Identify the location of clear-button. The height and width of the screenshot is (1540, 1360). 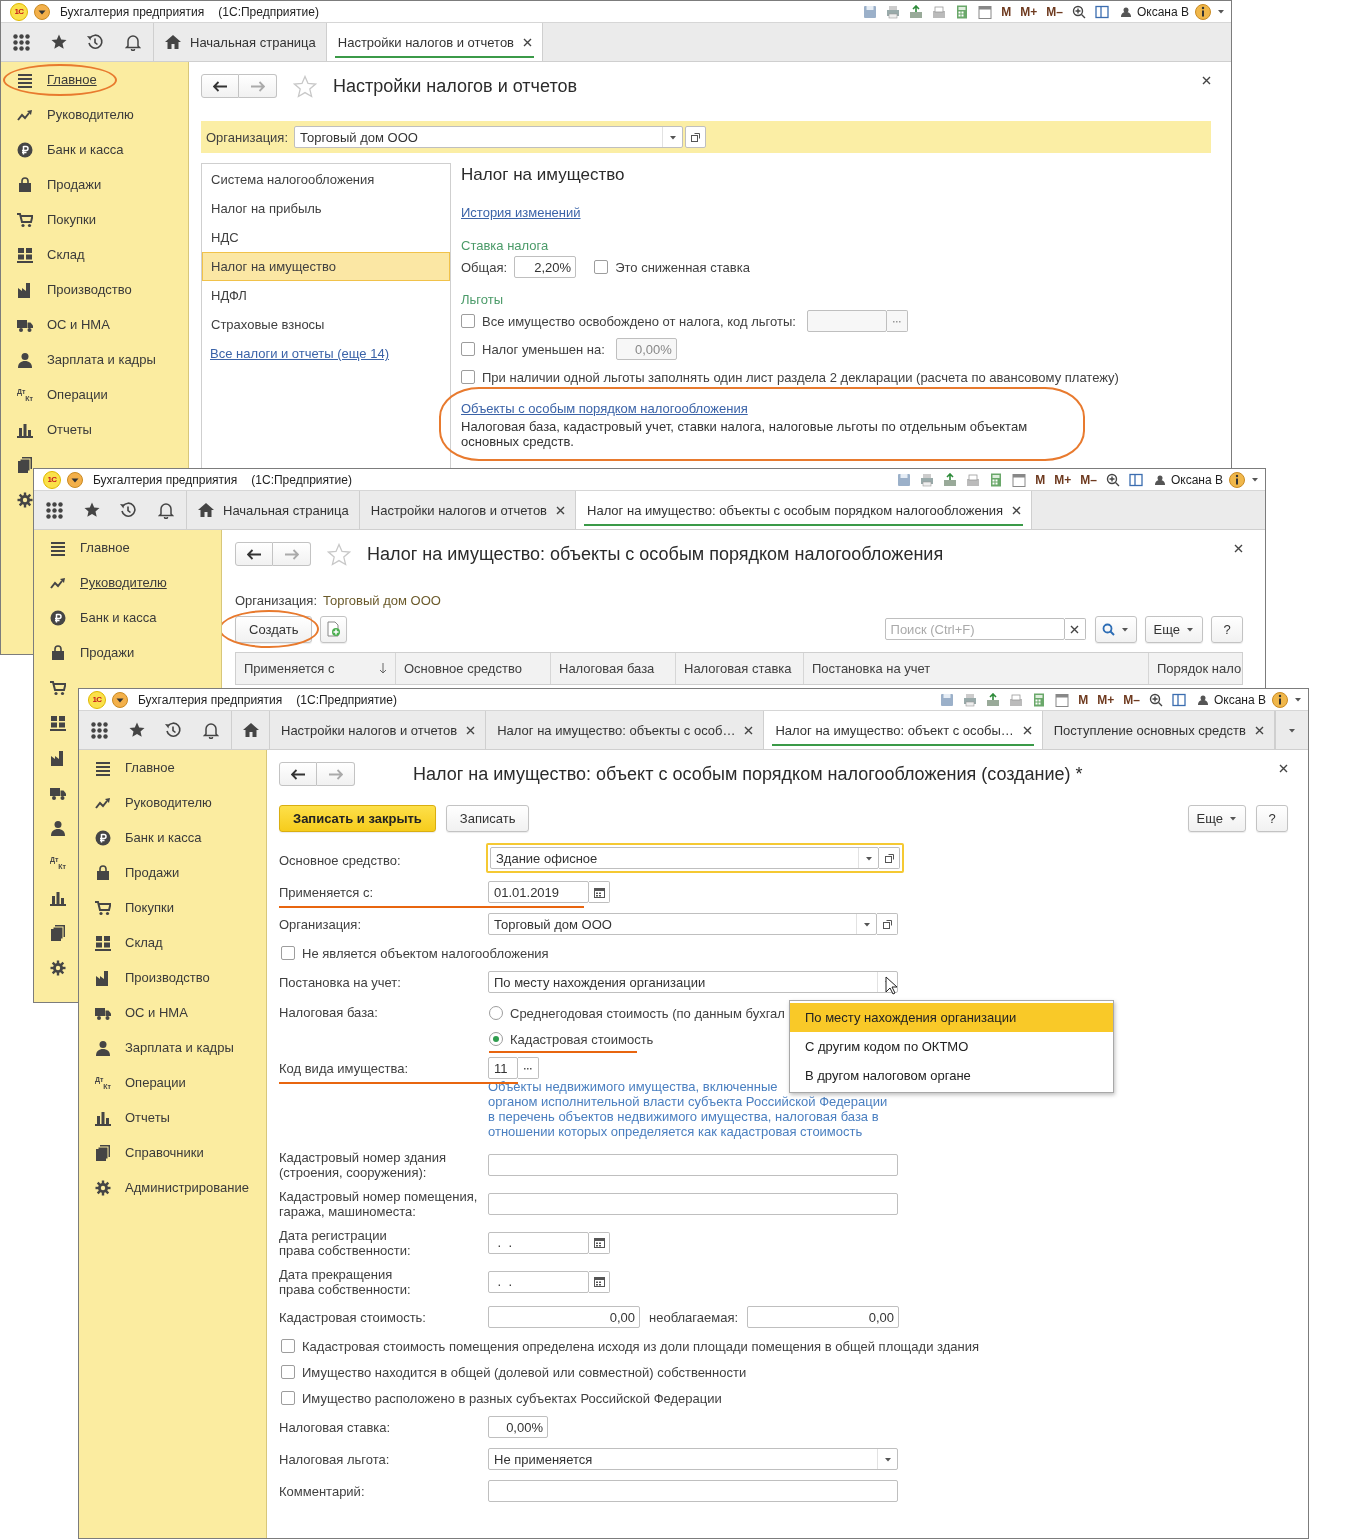
(1075, 629).